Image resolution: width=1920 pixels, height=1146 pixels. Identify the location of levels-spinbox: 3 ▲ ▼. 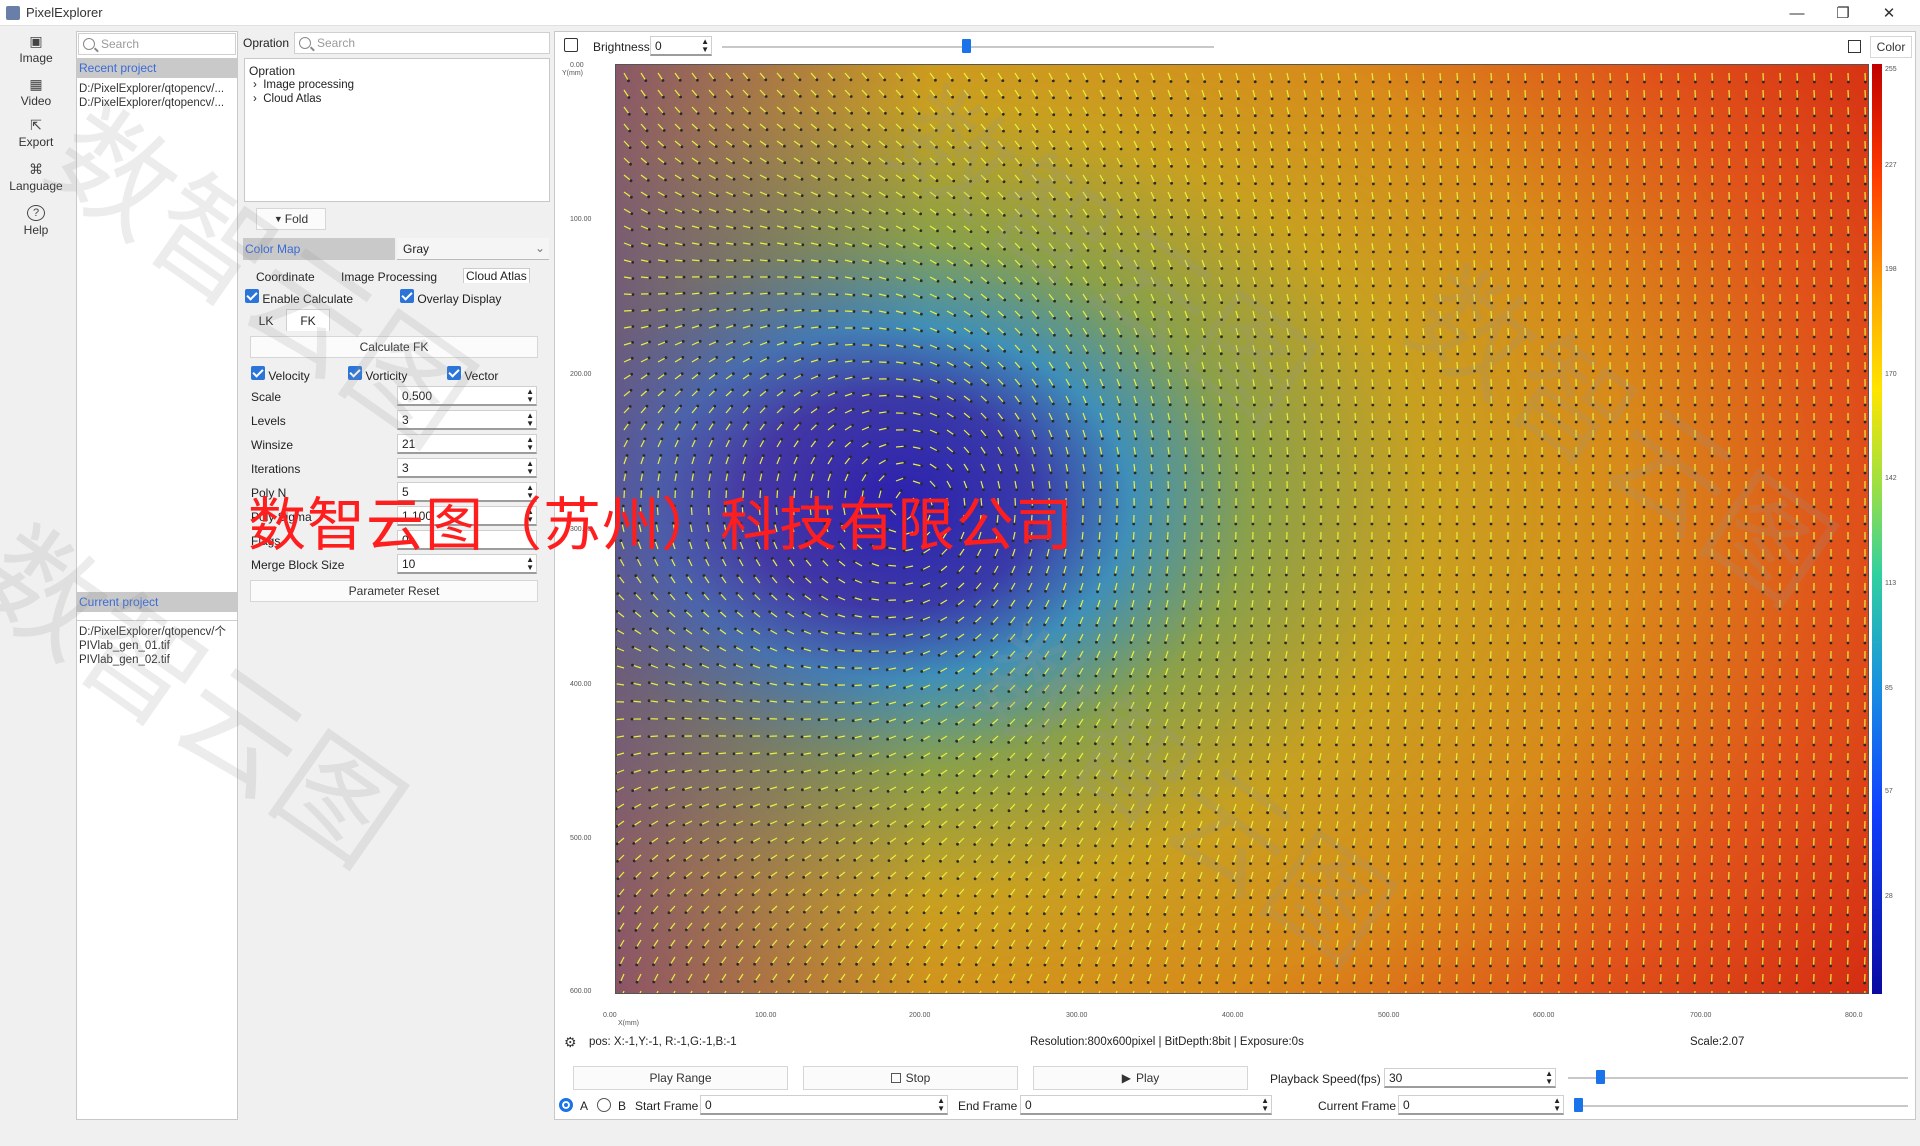
(467, 420).